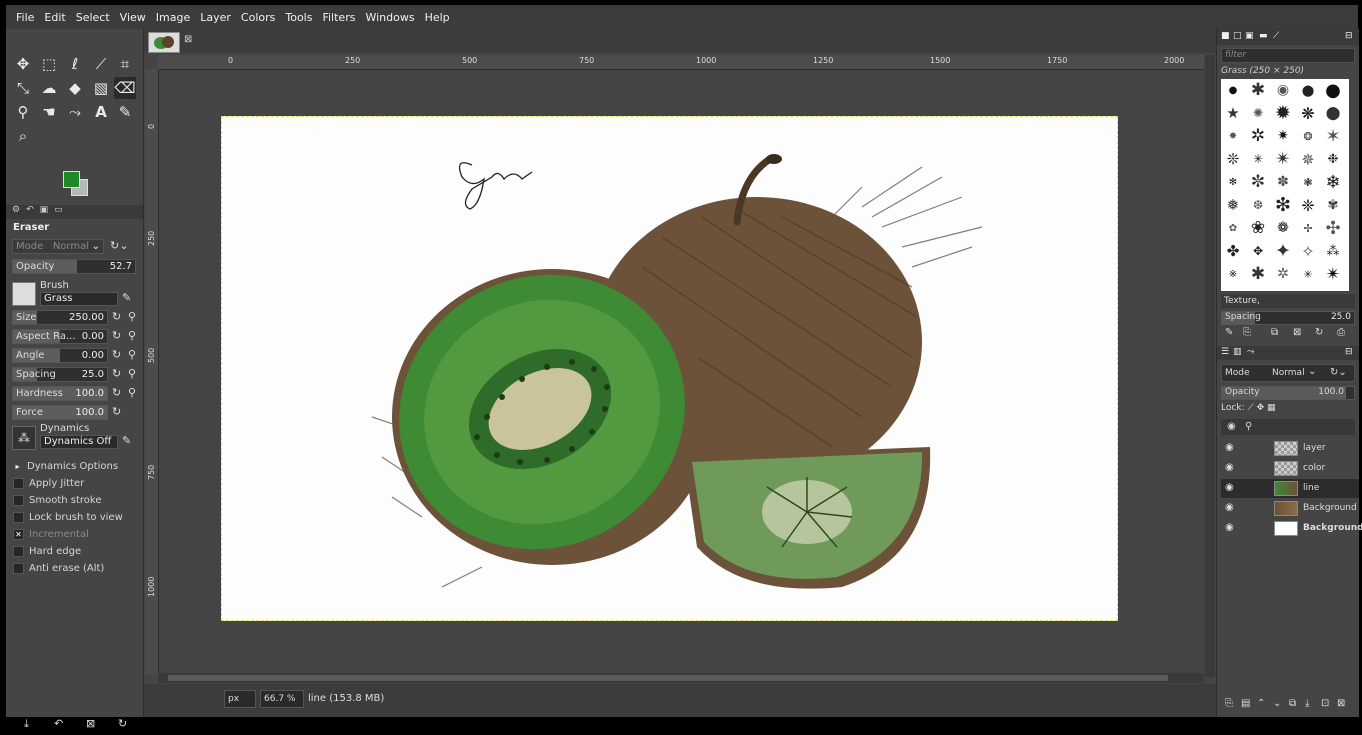 The height and width of the screenshot is (735, 1362). I want to click on refresh-brushes-icon: ↻, so click(1319, 332).